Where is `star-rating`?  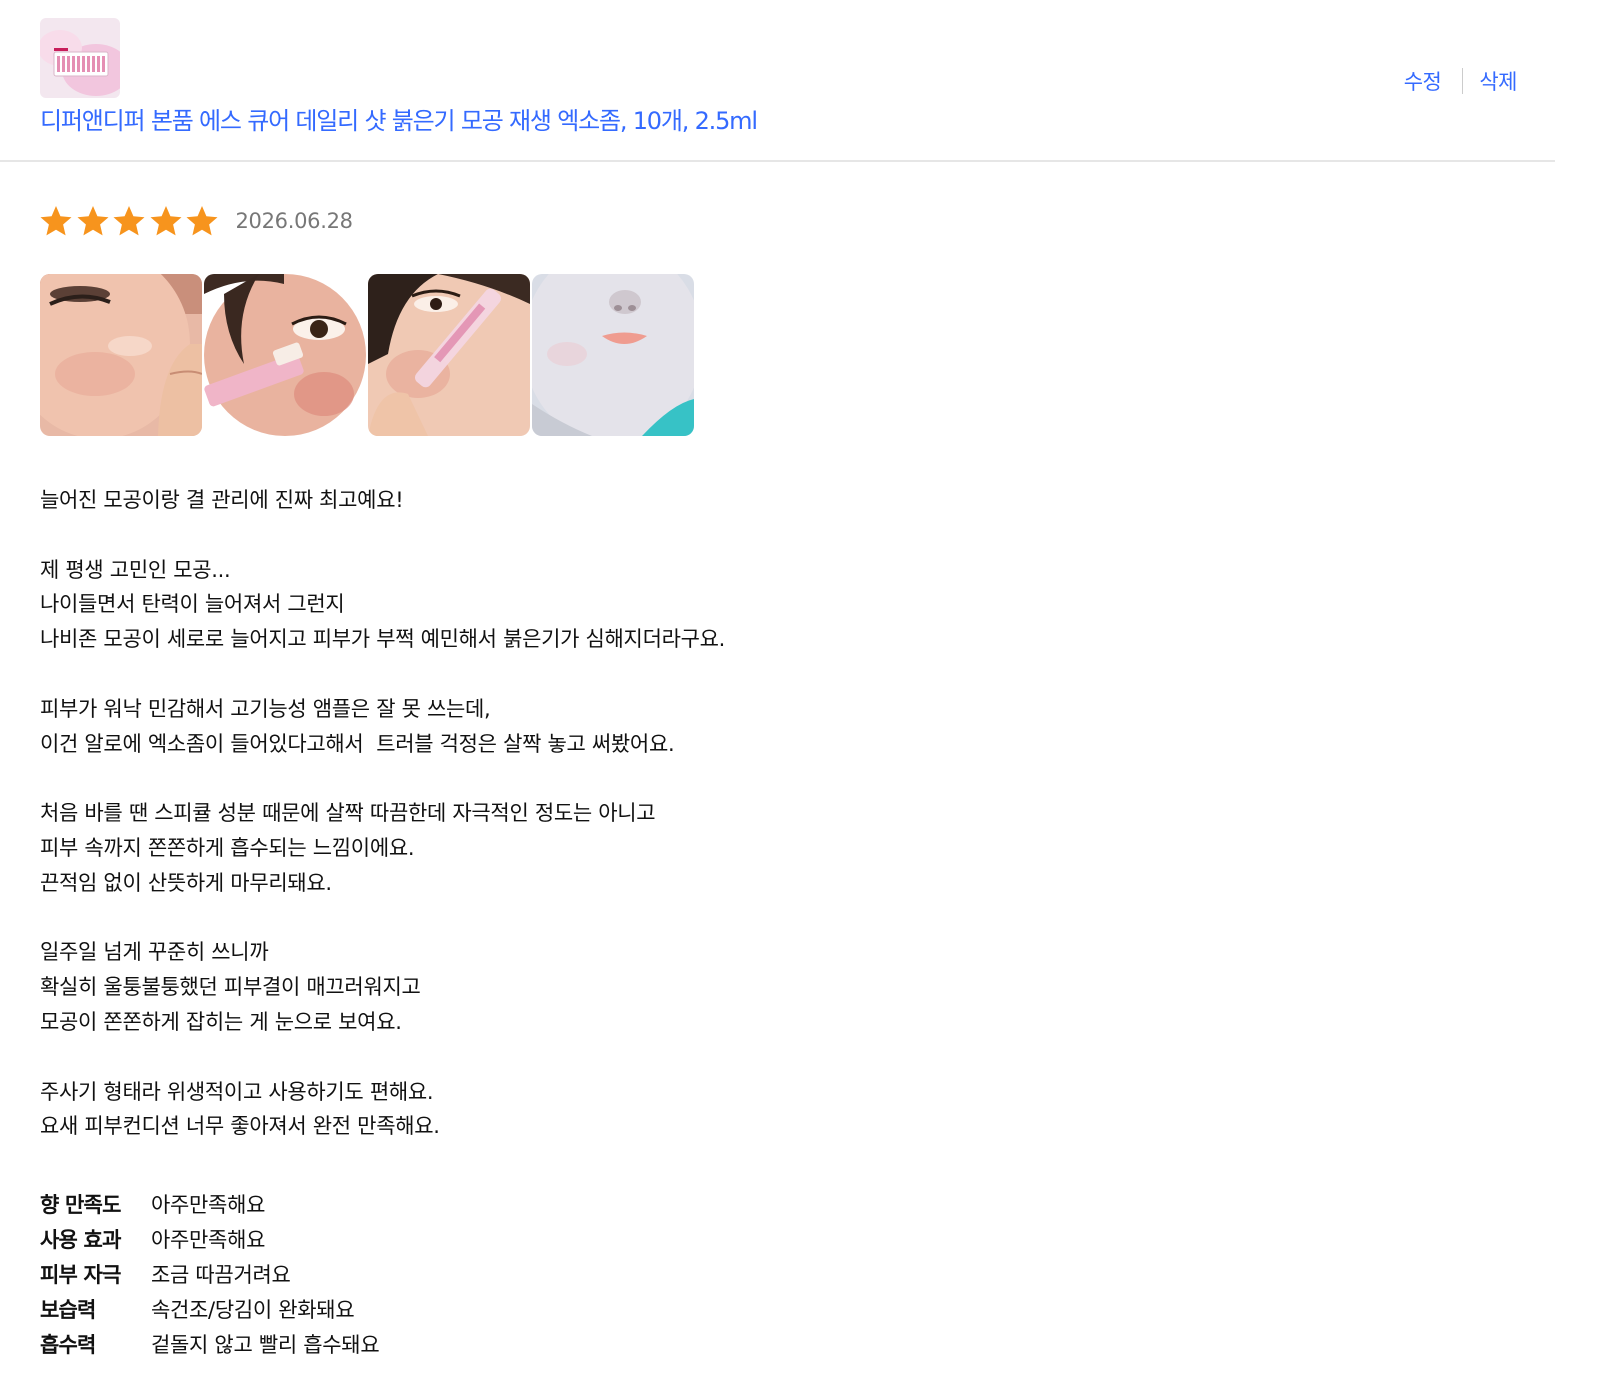 star-rating is located at coordinates (129, 221).